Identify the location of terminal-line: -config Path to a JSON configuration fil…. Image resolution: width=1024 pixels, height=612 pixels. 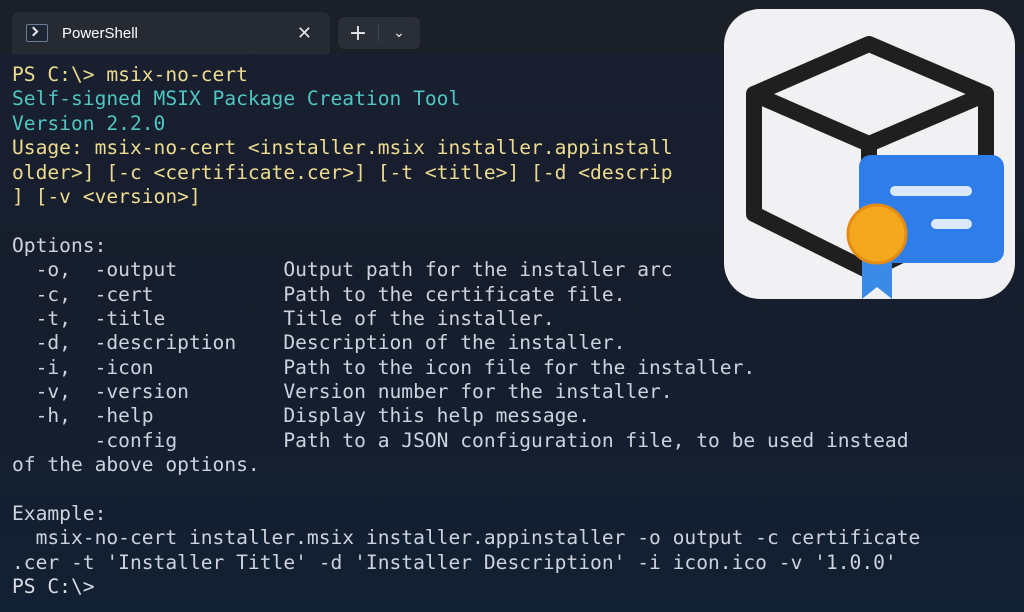
(460, 440).